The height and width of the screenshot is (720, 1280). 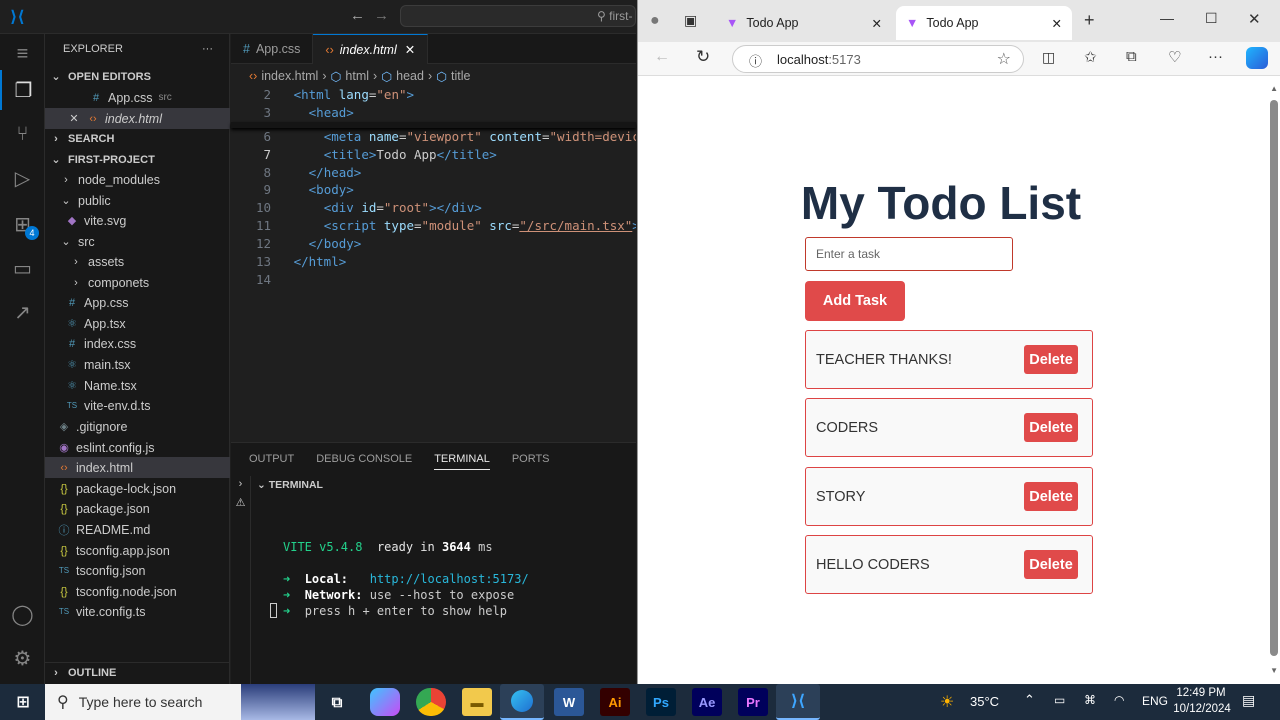 I want to click on maximize-icon: ☐, so click(x=1211, y=18).